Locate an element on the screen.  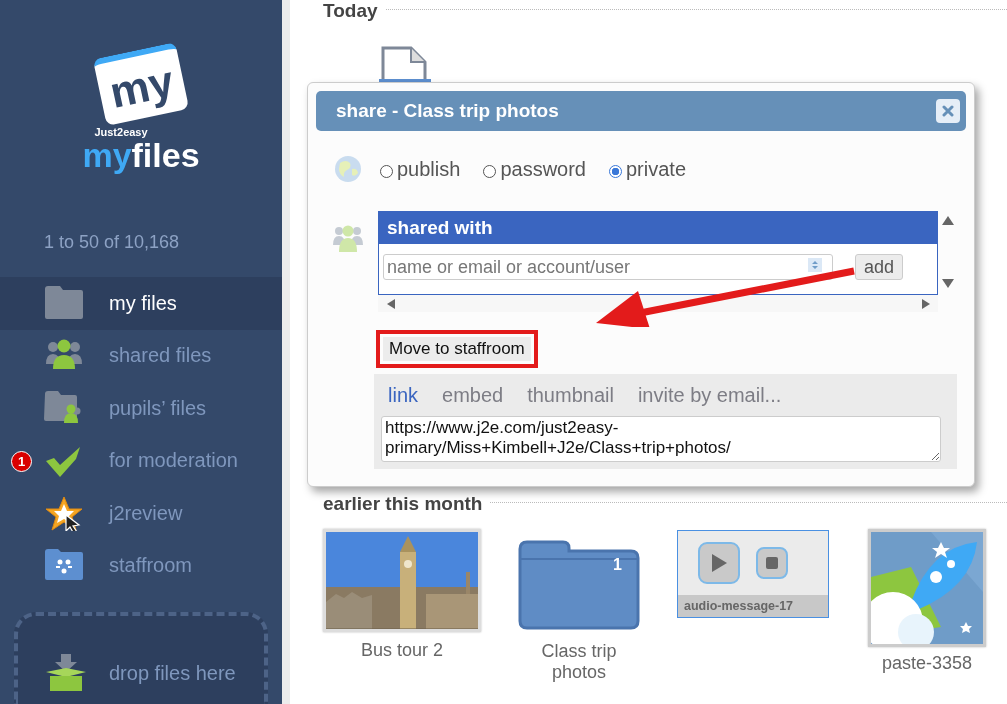
sidebar-item: shared files is located at coordinates (141, 355).